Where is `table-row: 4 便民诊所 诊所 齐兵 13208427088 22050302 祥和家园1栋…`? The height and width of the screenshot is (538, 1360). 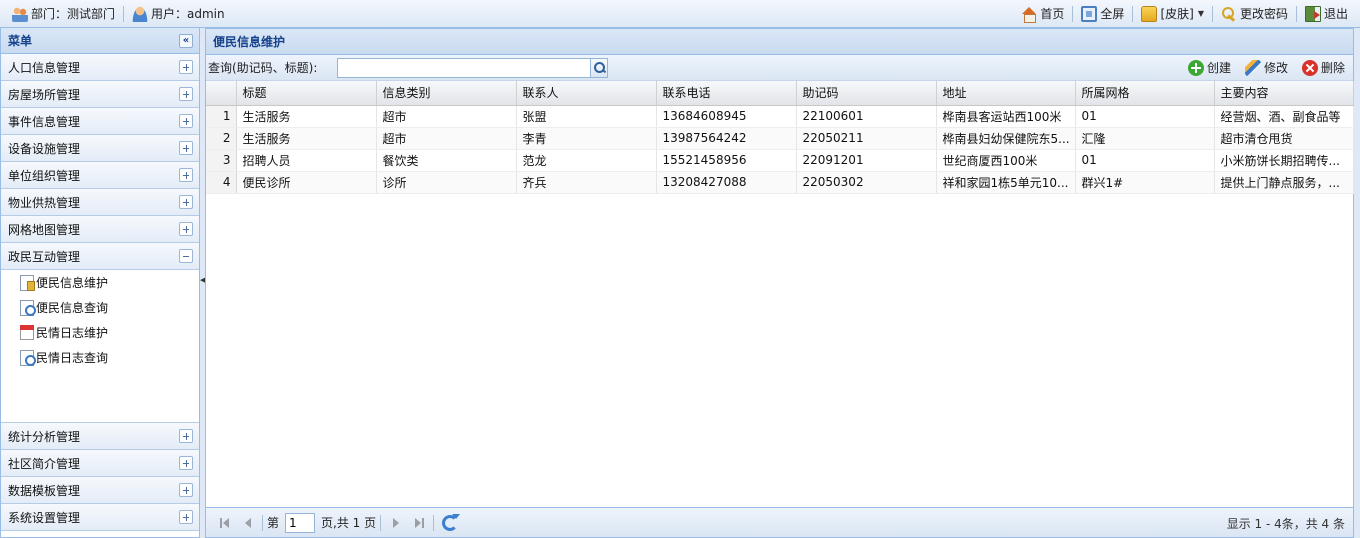
table-row: 4 便民诊所 诊所 齐兵 13208427088 22050302 祥和家园1栋… is located at coordinates (780, 182).